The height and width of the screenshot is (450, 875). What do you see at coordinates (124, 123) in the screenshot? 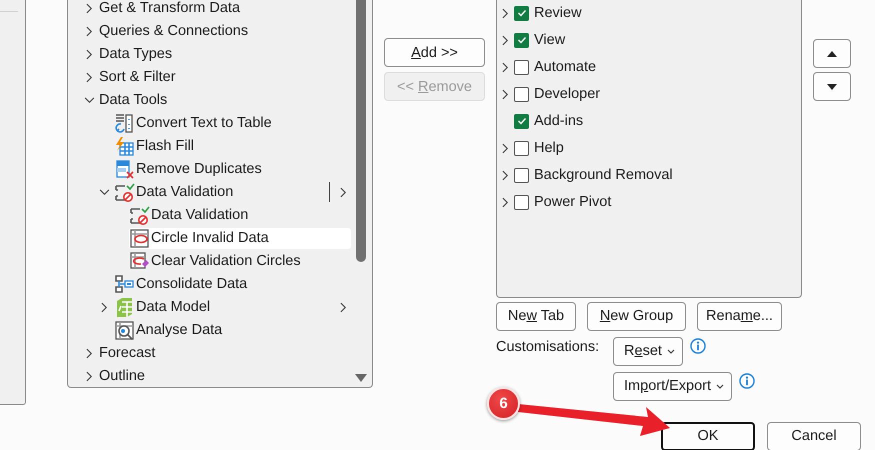
I see `columns-arrow-icon` at bounding box center [124, 123].